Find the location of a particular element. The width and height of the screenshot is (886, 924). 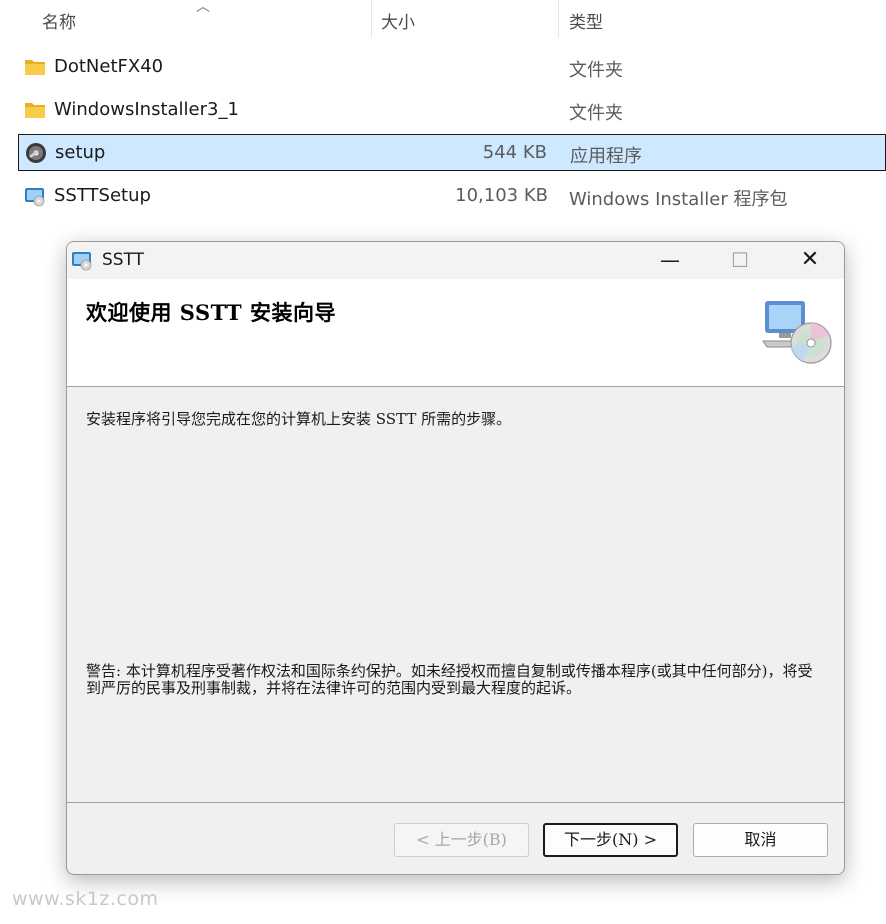

file-type: 应用程序 is located at coordinates (606, 156).